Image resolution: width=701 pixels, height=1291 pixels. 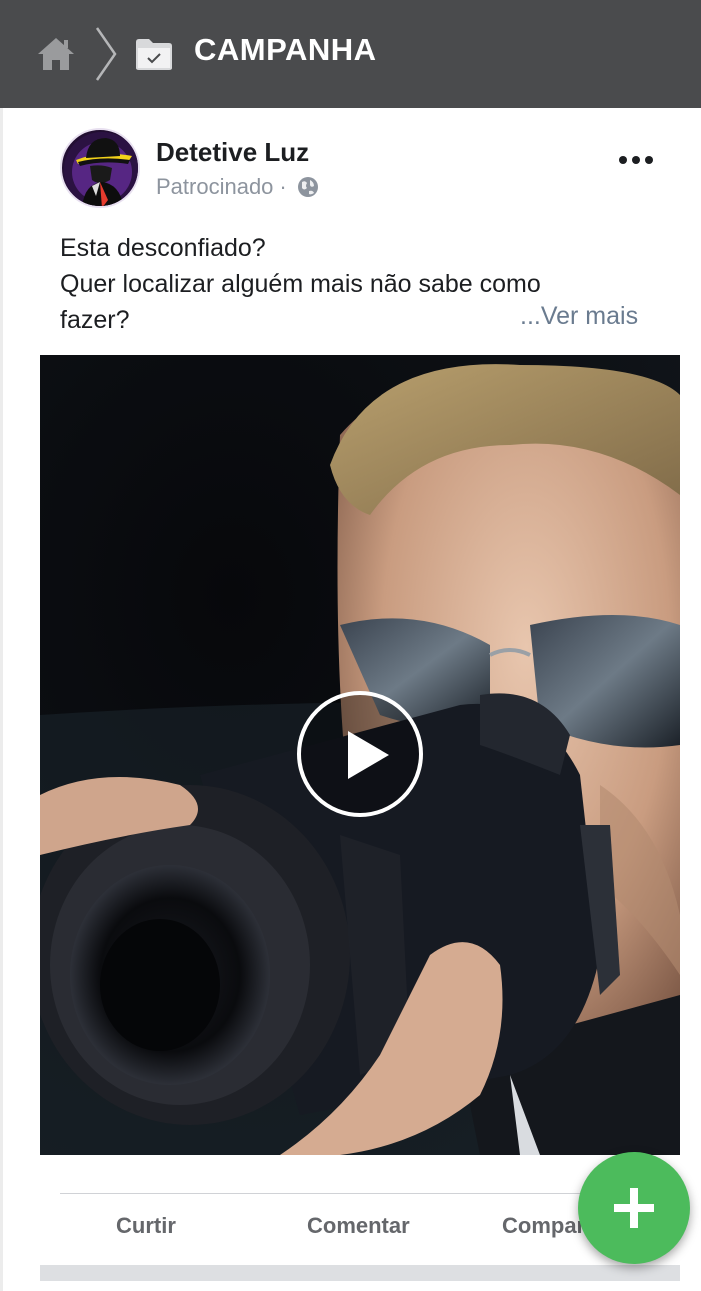 What do you see at coordinates (154, 54) in the screenshot?
I see `folder-check-icon` at bounding box center [154, 54].